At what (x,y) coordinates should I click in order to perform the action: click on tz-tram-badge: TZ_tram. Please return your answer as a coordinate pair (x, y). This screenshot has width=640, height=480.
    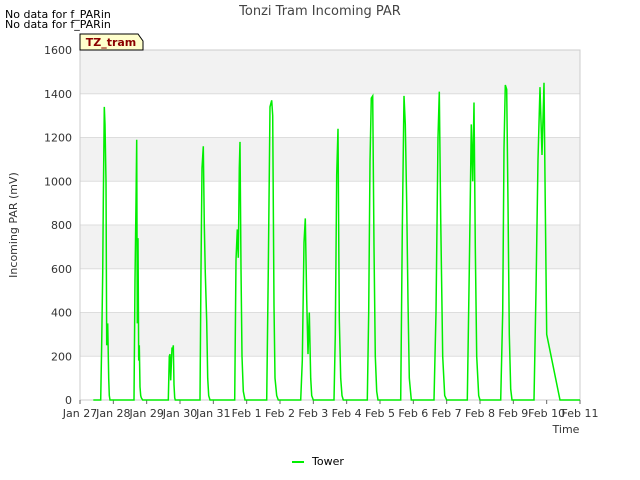
    Looking at the image, I should click on (111, 42).